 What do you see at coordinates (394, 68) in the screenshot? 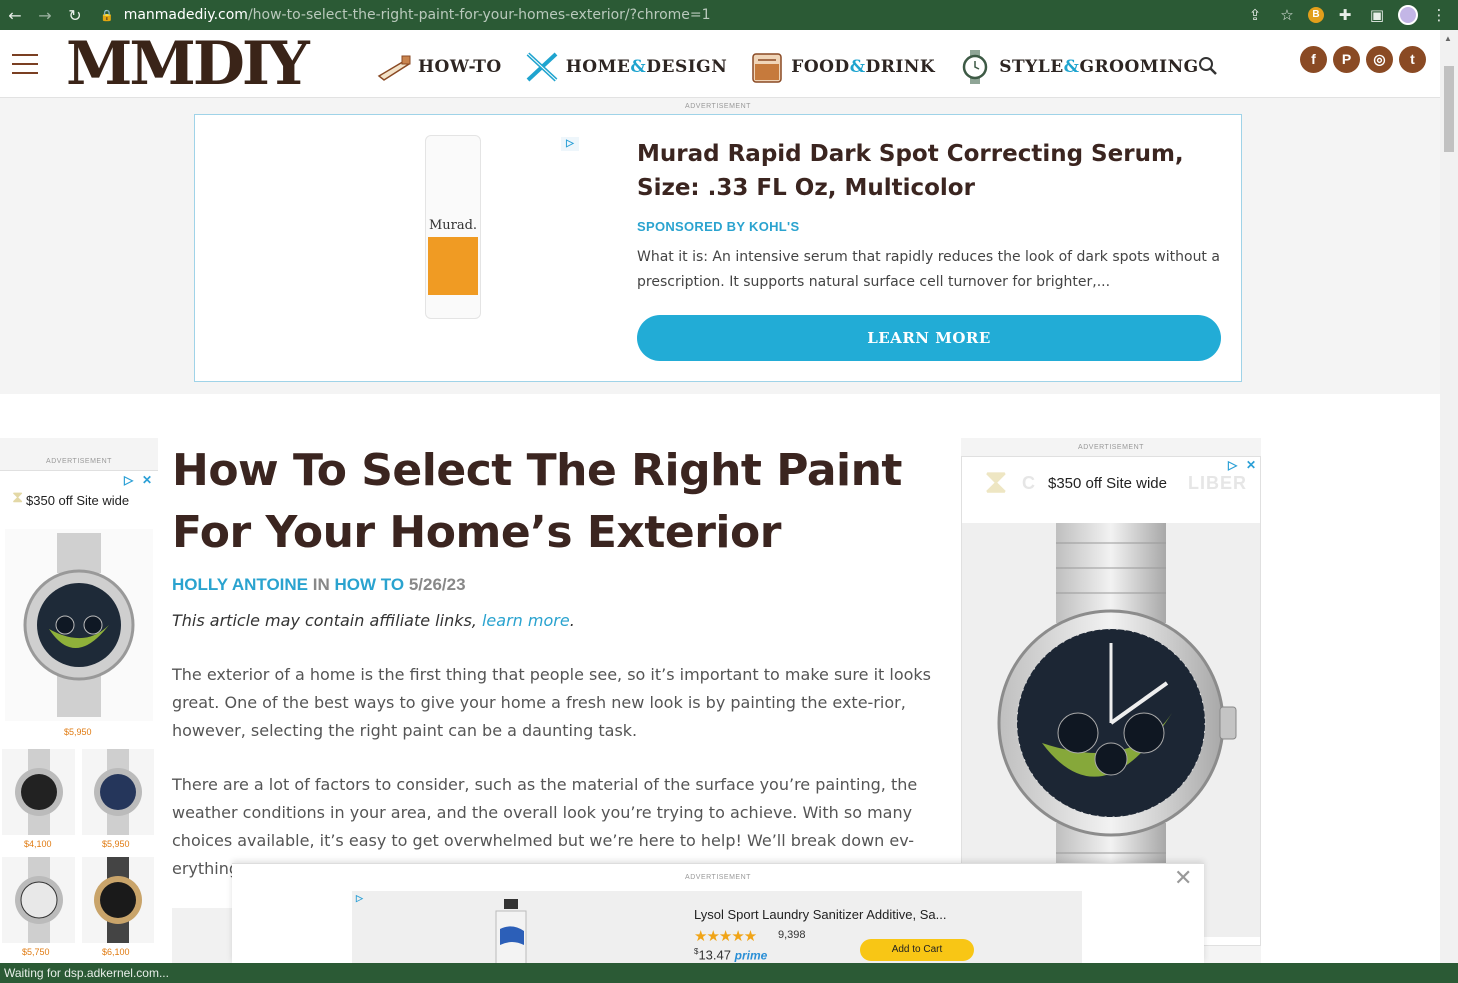
I see `saw-icon` at bounding box center [394, 68].